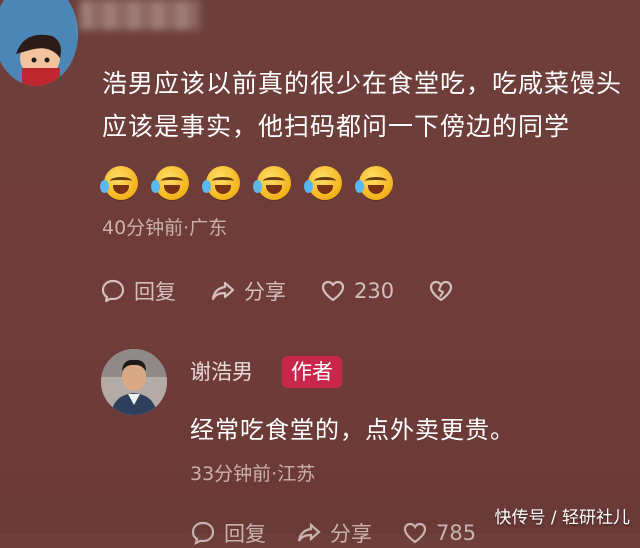 This screenshot has width=640, height=548. Describe the element at coordinates (312, 372) in the screenshot. I see `author-badge: 作者` at that location.